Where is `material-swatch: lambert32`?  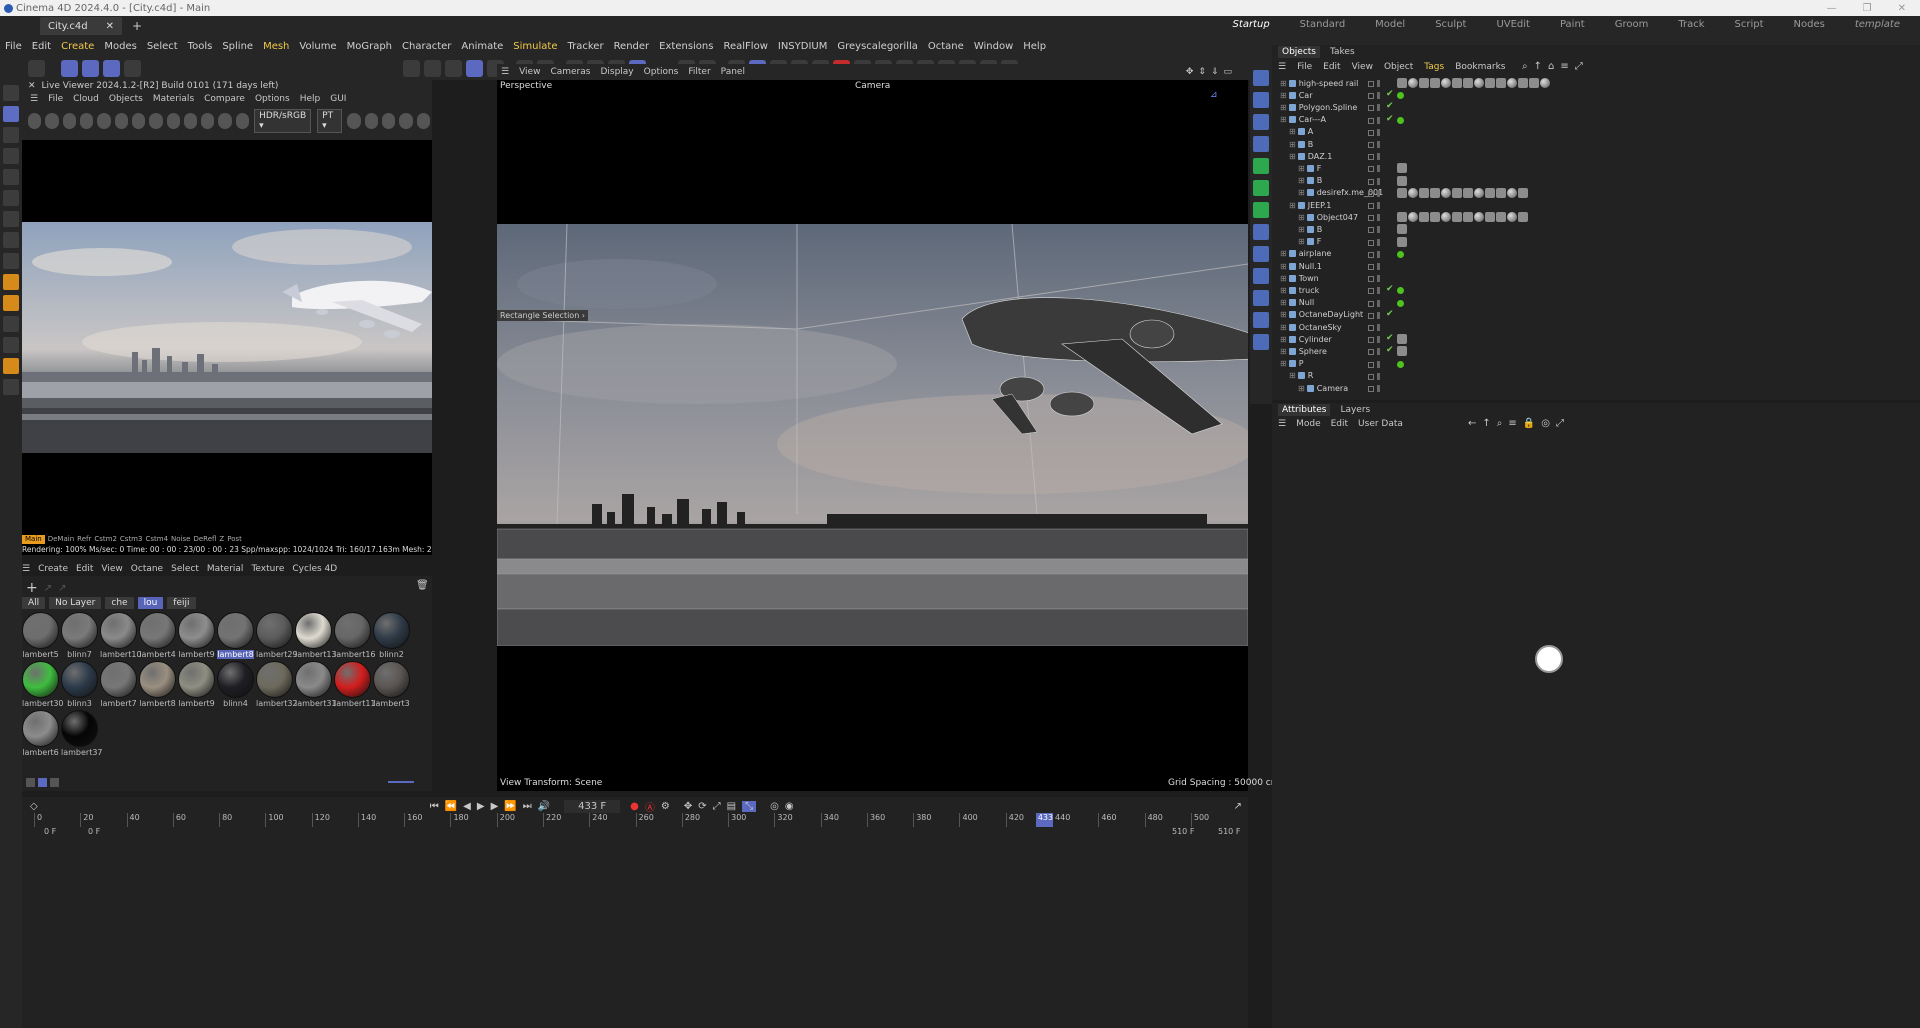
material-swatch: lambert32 is located at coordinates (277, 684).